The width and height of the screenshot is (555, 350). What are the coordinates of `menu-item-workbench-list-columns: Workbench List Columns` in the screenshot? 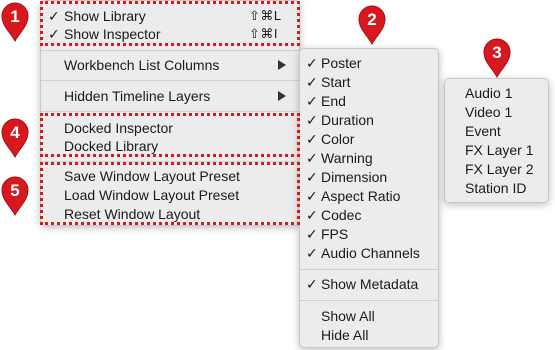 It's located at (141, 65).